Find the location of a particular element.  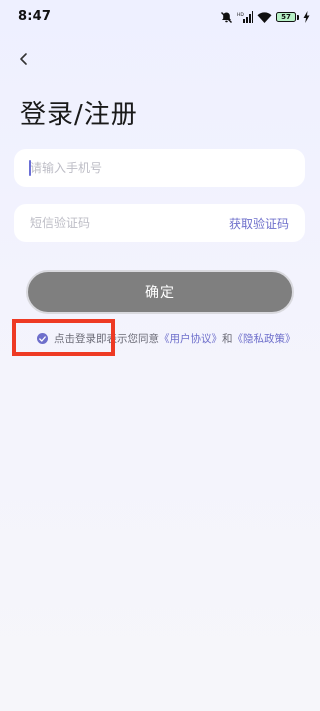

agreement-row: 点击登录即表示您同意 《用户协议》 和 《隐私政策》 is located at coordinates (166, 338).